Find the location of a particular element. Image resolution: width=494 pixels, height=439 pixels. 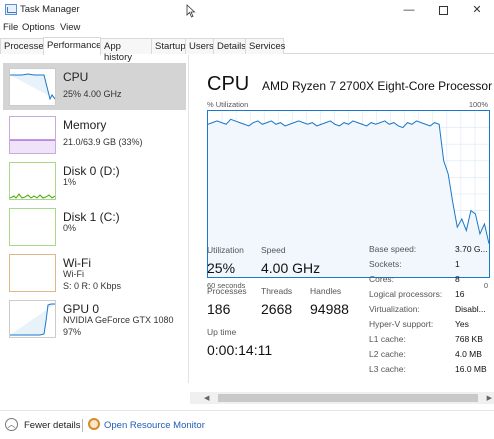

spec-label: L2 cache: is located at coordinates (387, 354).